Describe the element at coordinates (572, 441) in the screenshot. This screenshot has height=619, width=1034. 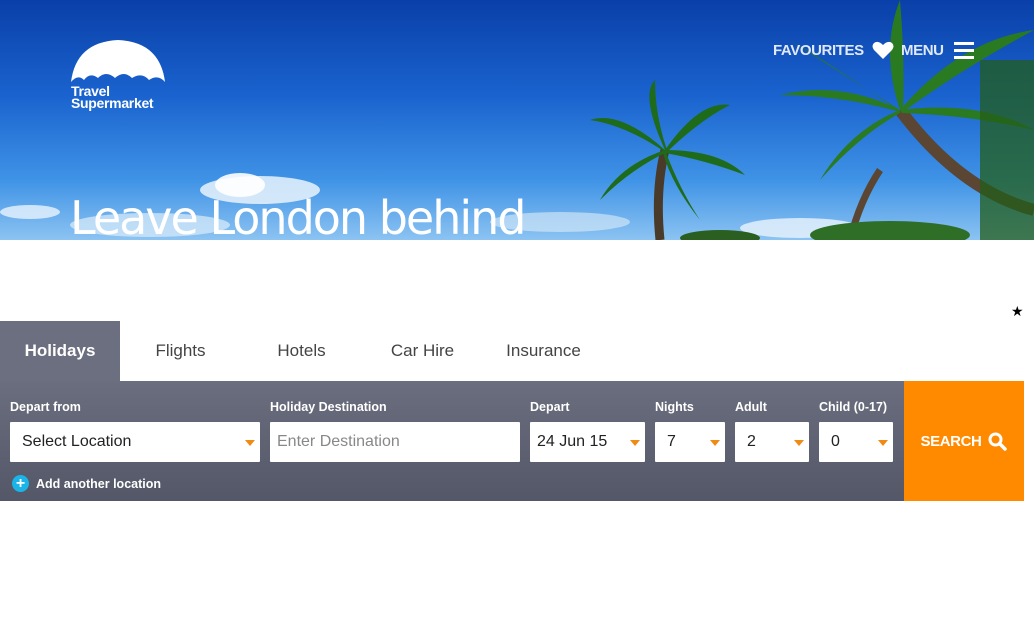
I see `depart-date-value: 24 Jun 15` at that location.